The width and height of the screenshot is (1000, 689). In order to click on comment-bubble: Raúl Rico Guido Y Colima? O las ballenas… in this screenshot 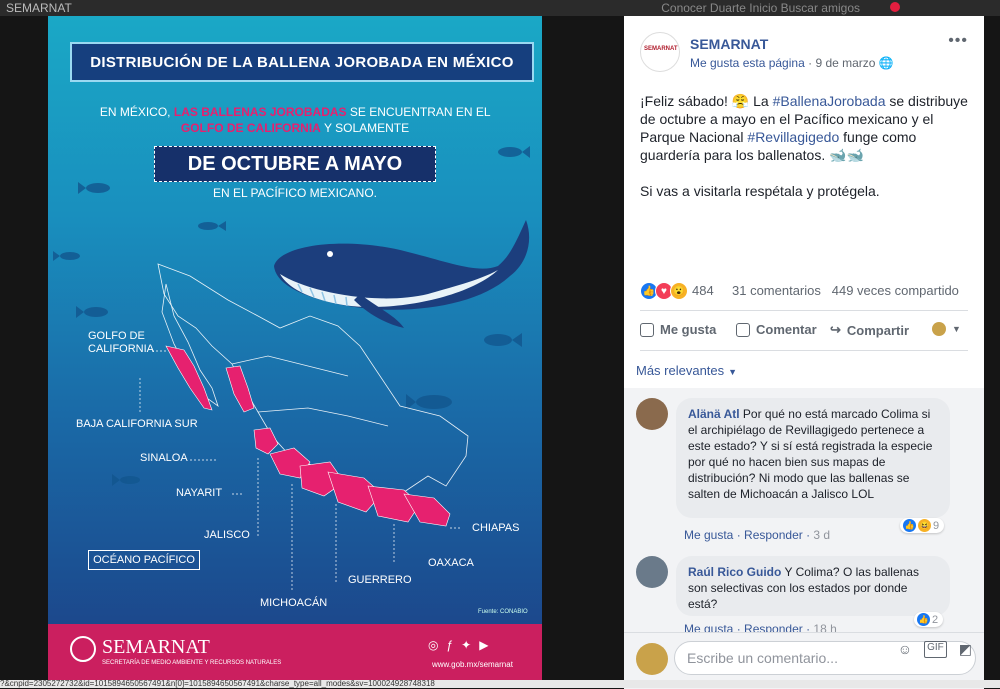, I will do `click(813, 586)`.